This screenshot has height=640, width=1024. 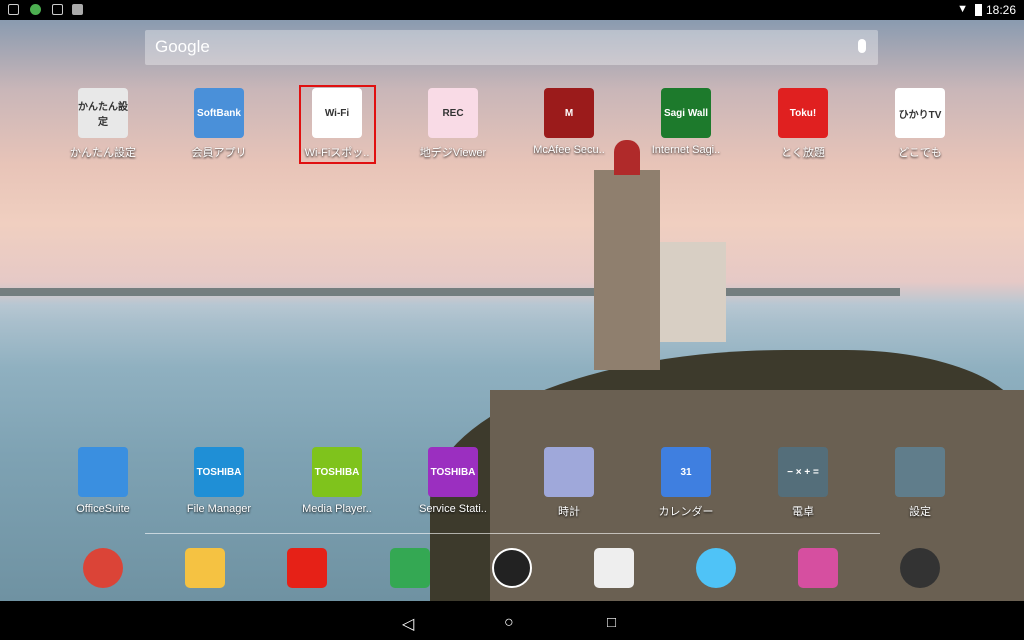 I want to click on search-placeholder: Google, so click(x=182, y=46).